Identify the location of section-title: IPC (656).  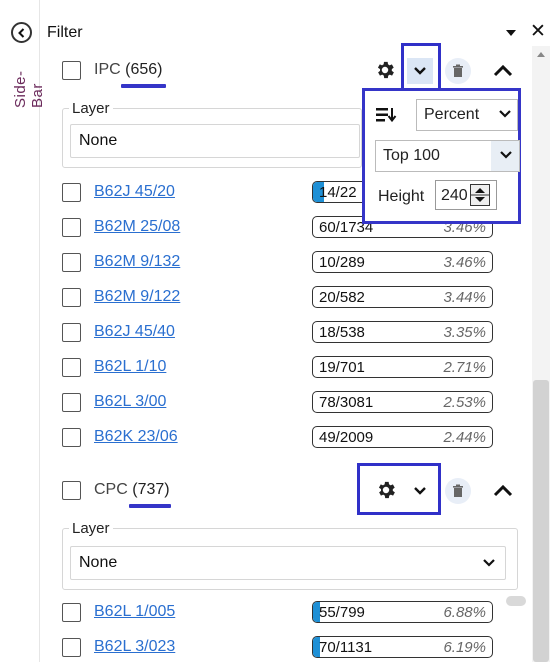
(128, 70).